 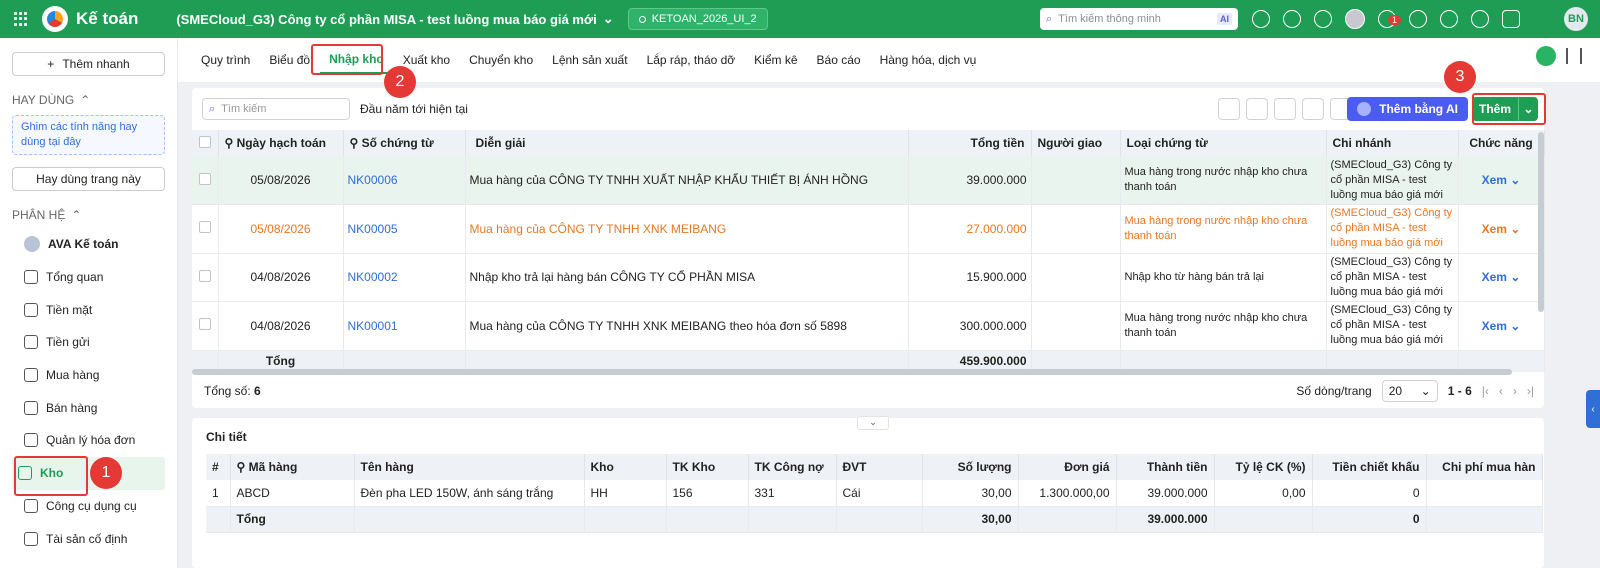 What do you see at coordinates (94, 100) in the screenshot?
I see `frequent-section-header: HAY DÙNG ⌃` at bounding box center [94, 100].